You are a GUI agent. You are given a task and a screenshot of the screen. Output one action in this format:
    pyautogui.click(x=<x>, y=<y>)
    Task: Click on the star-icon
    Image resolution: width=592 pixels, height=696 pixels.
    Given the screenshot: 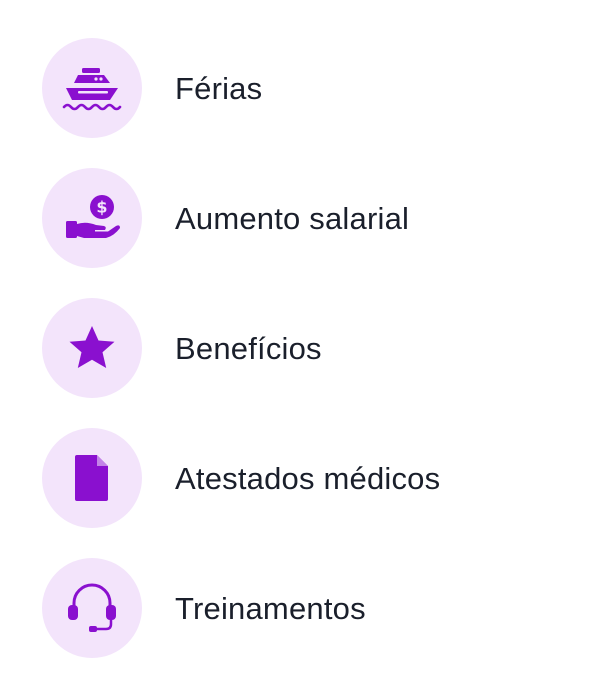 What is the action you would take?
    pyautogui.click(x=92, y=348)
    